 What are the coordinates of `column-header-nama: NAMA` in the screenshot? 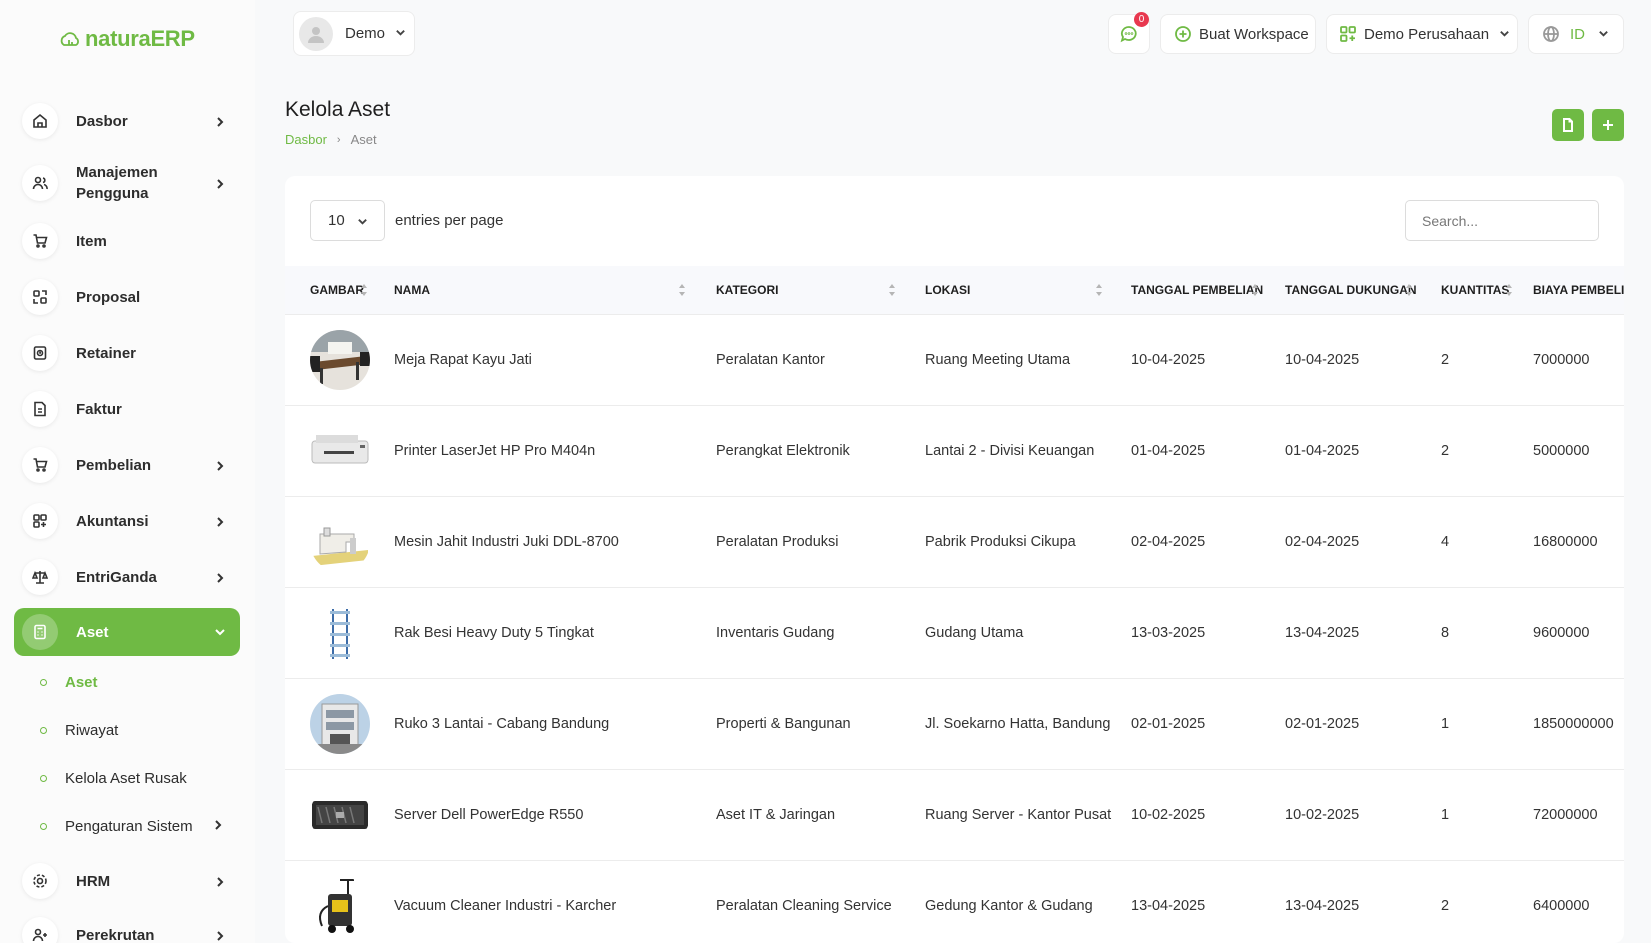 It's located at (555, 290).